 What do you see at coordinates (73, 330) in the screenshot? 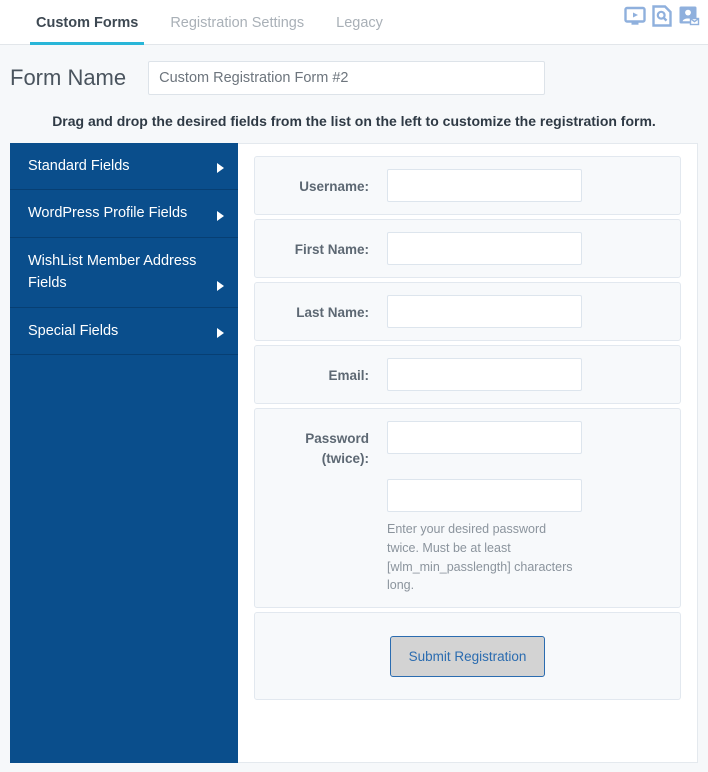
I see `sidebar-item-label: Special Fields` at bounding box center [73, 330].